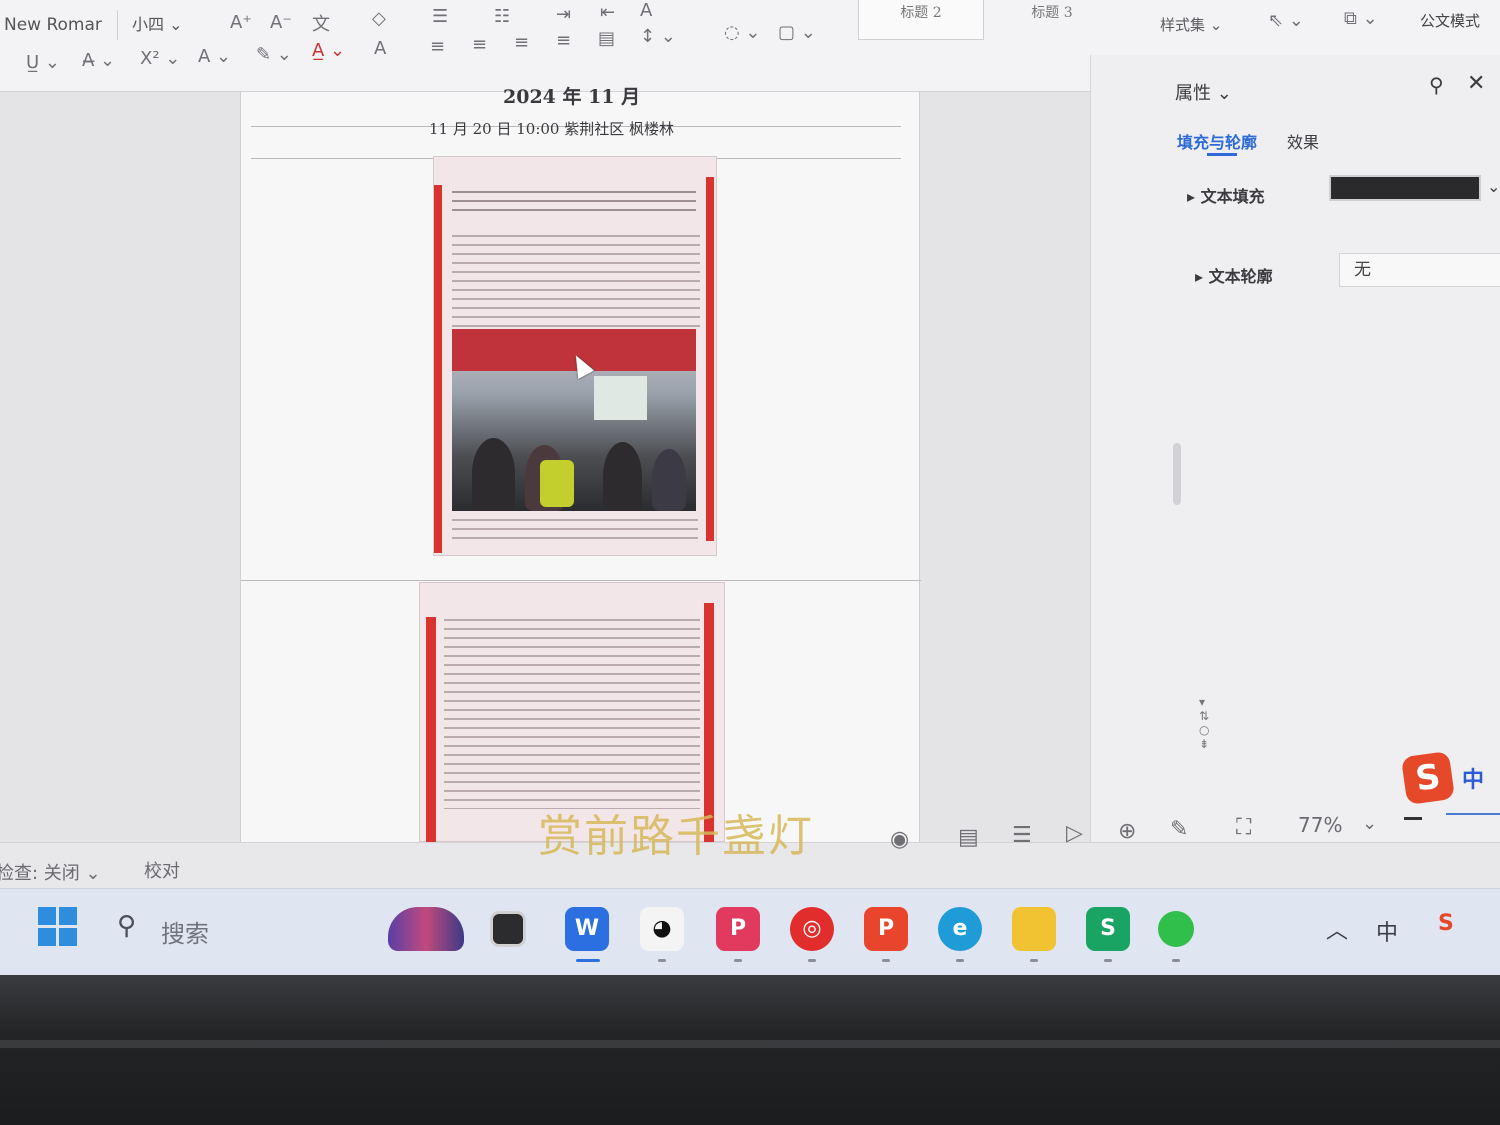 This screenshot has width=1500, height=1125. What do you see at coordinates (623, 476) in the screenshot?
I see `photo-person` at bounding box center [623, 476].